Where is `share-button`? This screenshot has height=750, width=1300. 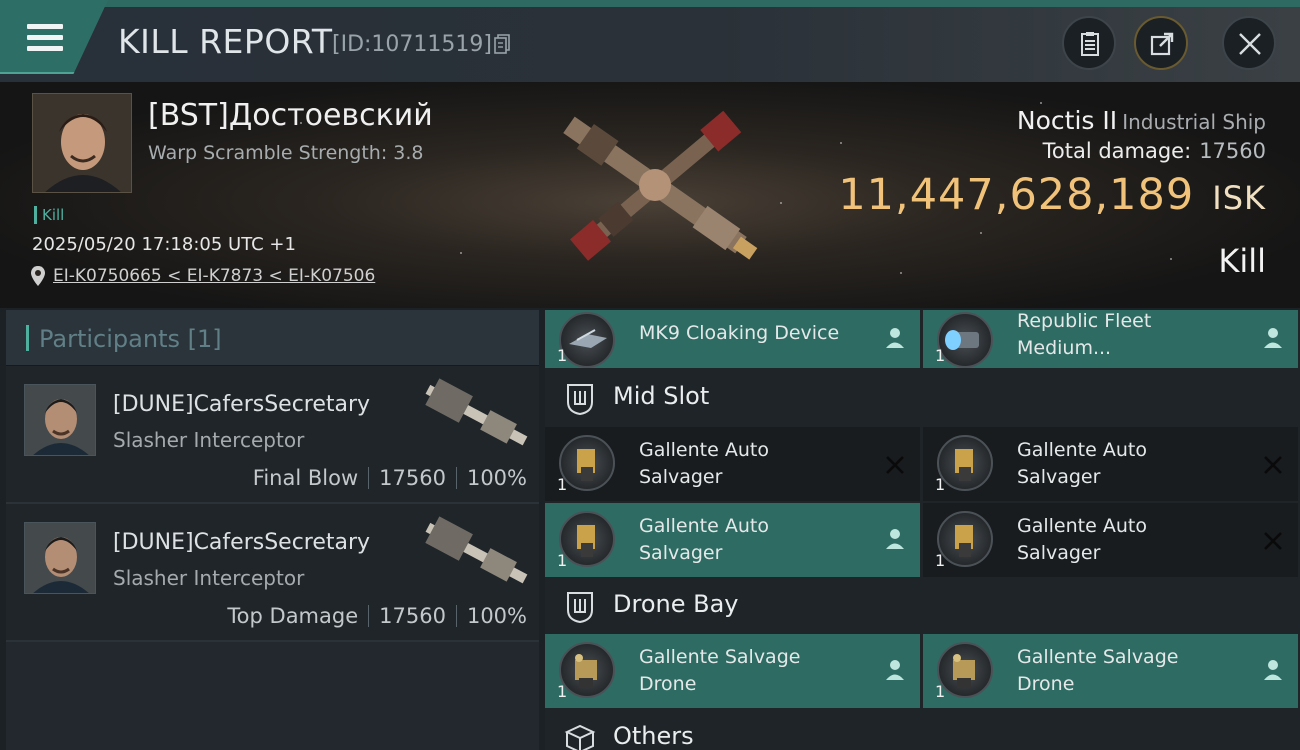
share-button is located at coordinates (1161, 43).